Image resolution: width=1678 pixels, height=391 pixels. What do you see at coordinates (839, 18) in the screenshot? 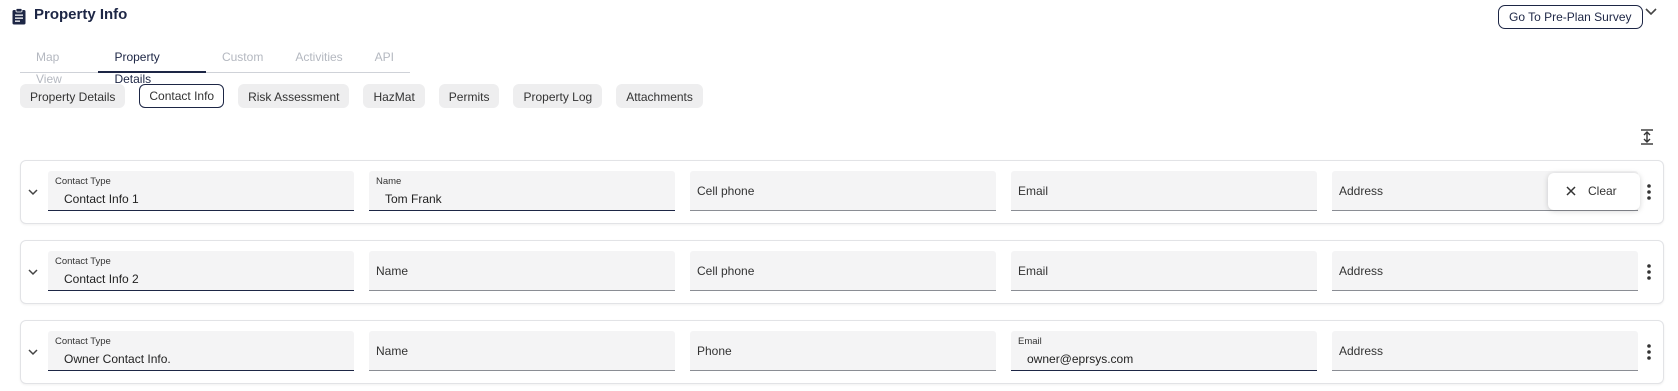
I see `header-bar: Property Info Go To Pre-Plan Survey` at bounding box center [839, 18].